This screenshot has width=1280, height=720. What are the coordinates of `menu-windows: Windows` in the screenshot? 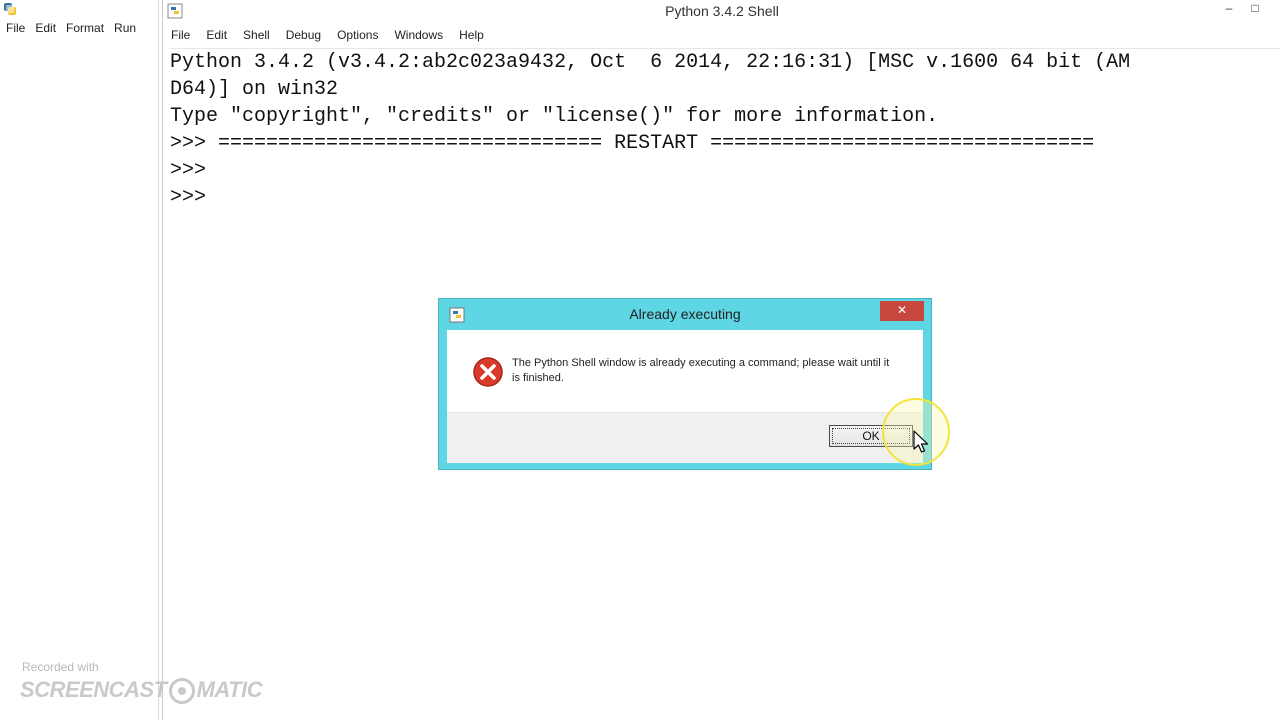 It's located at (418, 35).